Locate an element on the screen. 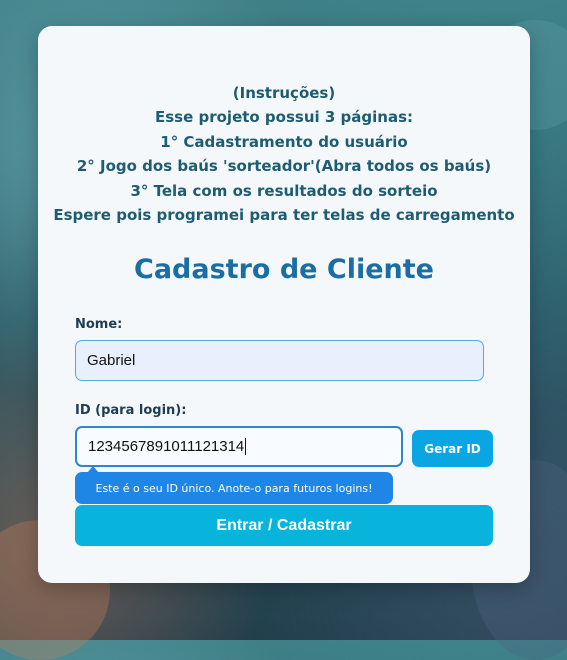 The height and width of the screenshot is (660, 567). submit-button: Entrar / Cadastrar is located at coordinates (284, 525).